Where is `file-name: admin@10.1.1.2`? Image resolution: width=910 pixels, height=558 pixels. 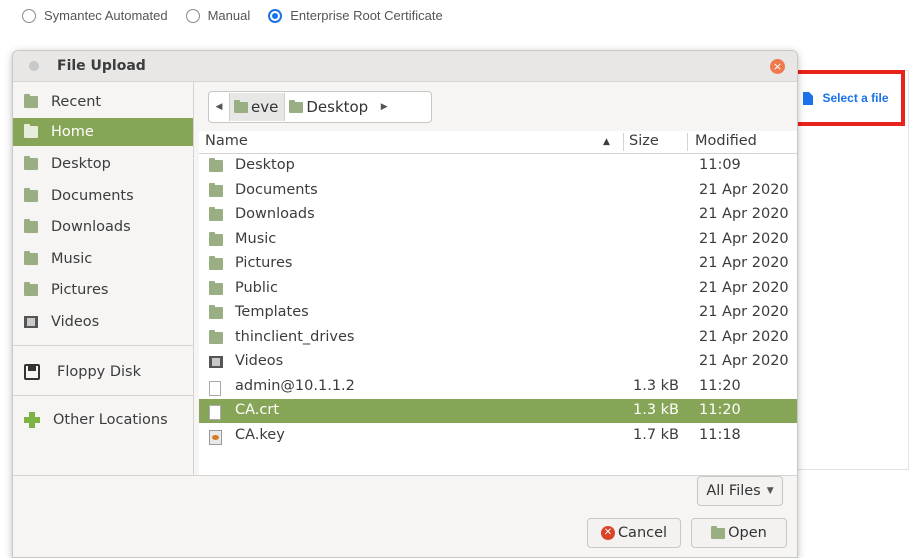 file-name: admin@10.1.1.2 is located at coordinates (295, 386).